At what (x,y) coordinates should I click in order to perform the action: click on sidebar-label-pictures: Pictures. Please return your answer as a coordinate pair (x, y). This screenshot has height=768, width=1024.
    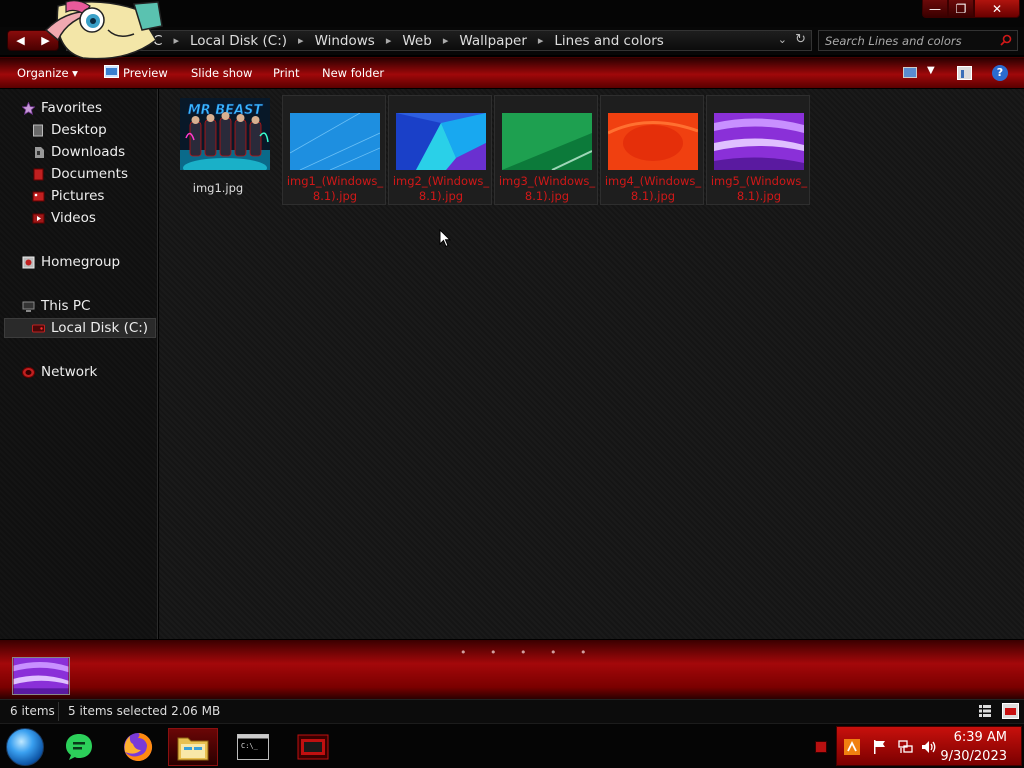
    Looking at the image, I should click on (78, 196).